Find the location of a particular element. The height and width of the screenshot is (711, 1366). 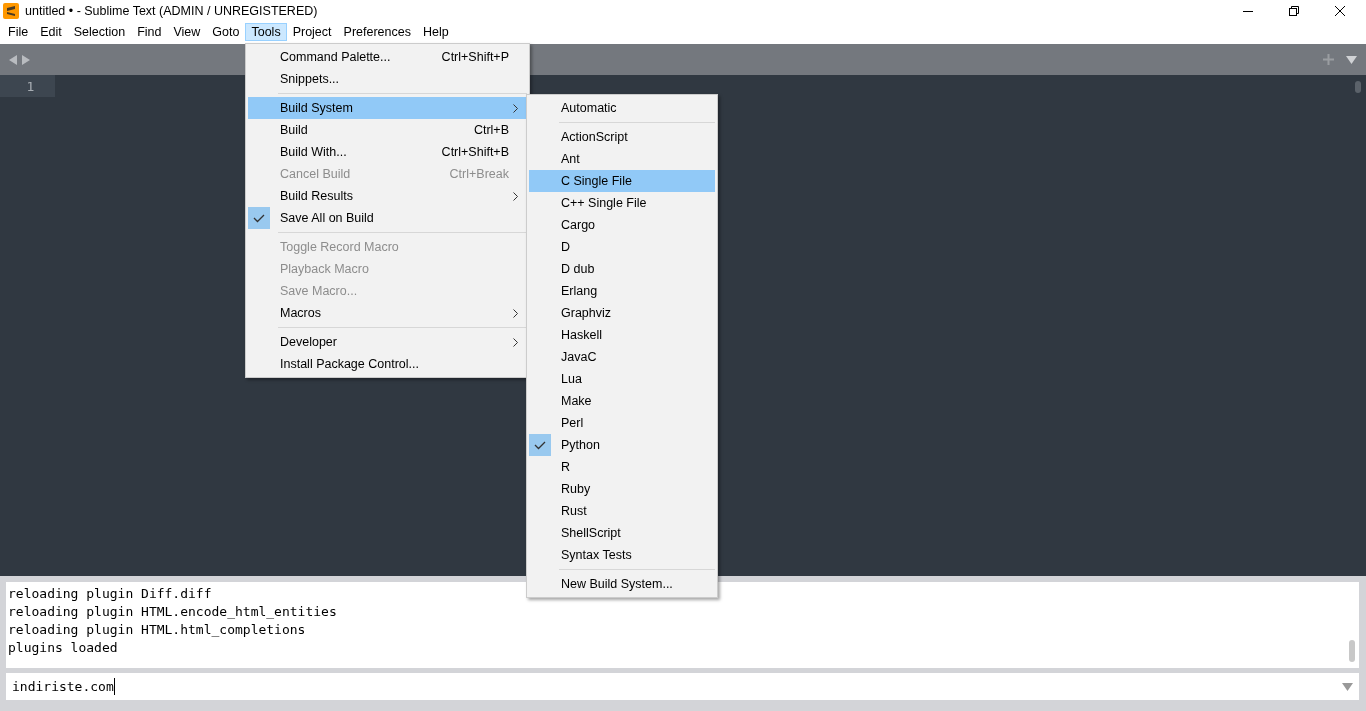

previous-next-arrows-icon is located at coordinates (20, 59).